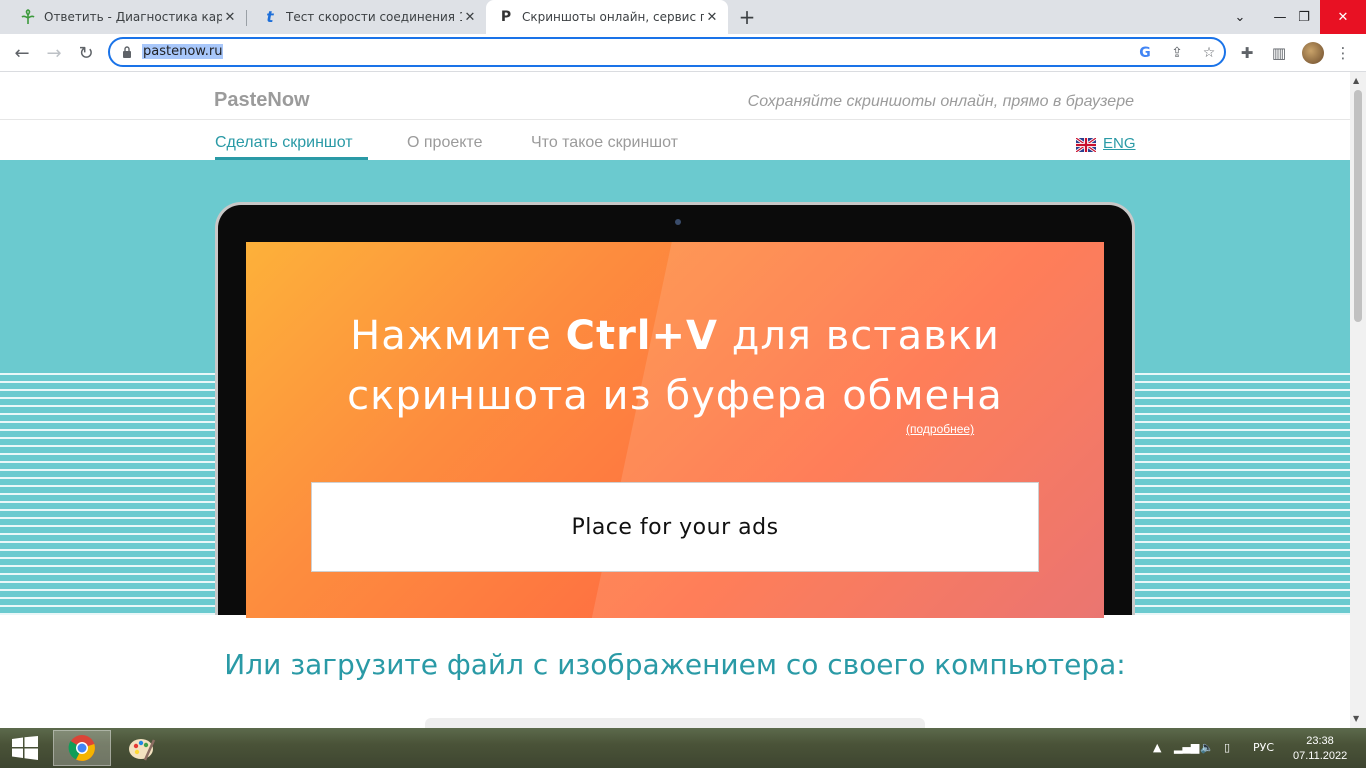  Describe the element at coordinates (54, 53) in the screenshot. I see `forward-button: →` at that location.